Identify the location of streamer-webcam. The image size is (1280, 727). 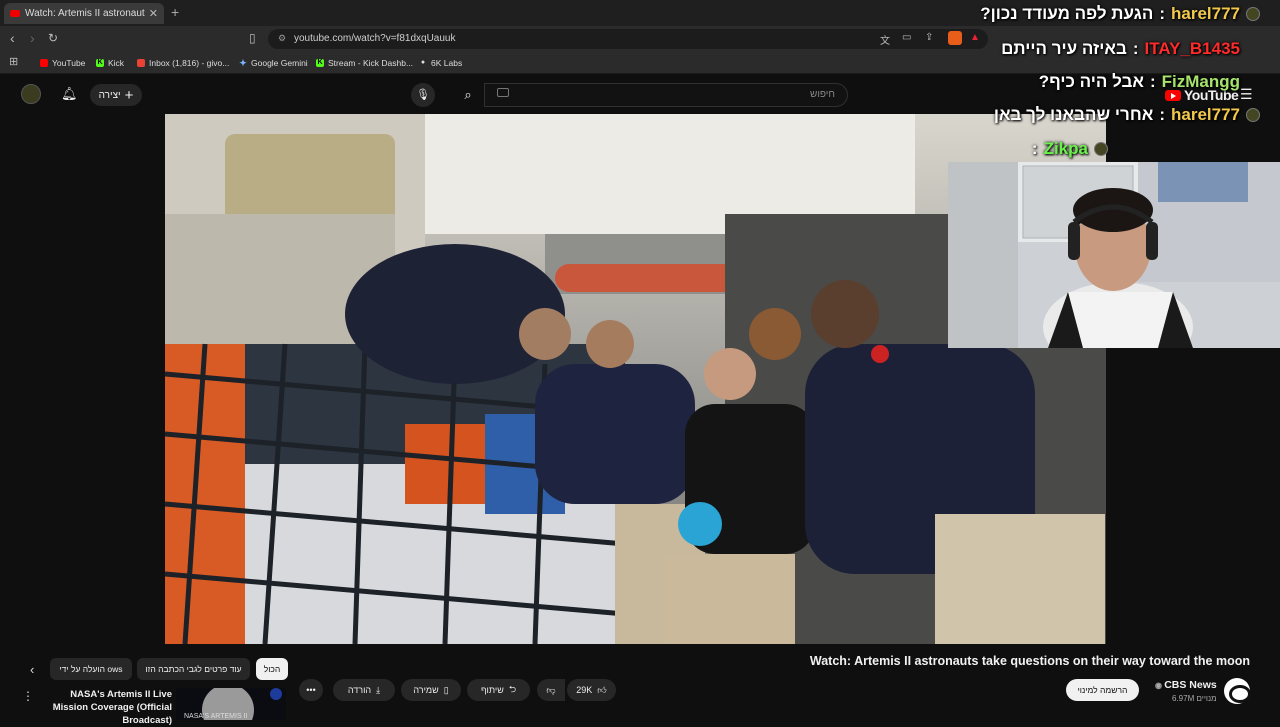
(1114, 255).